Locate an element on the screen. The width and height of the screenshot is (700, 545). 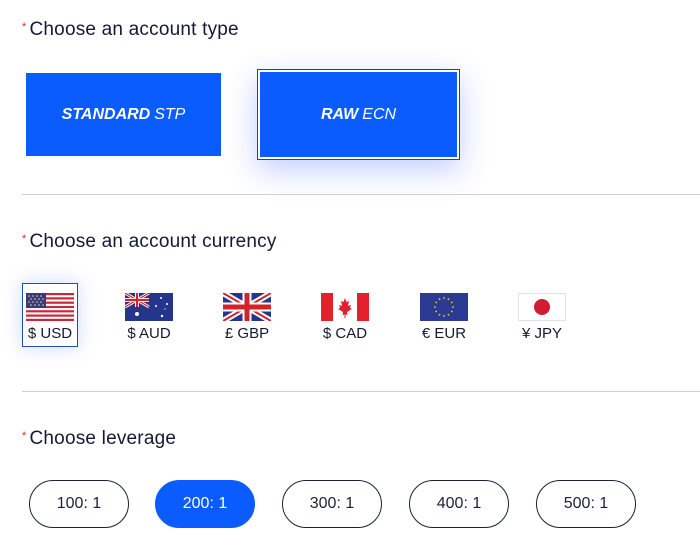
au-flag-icon is located at coordinates (149, 307).